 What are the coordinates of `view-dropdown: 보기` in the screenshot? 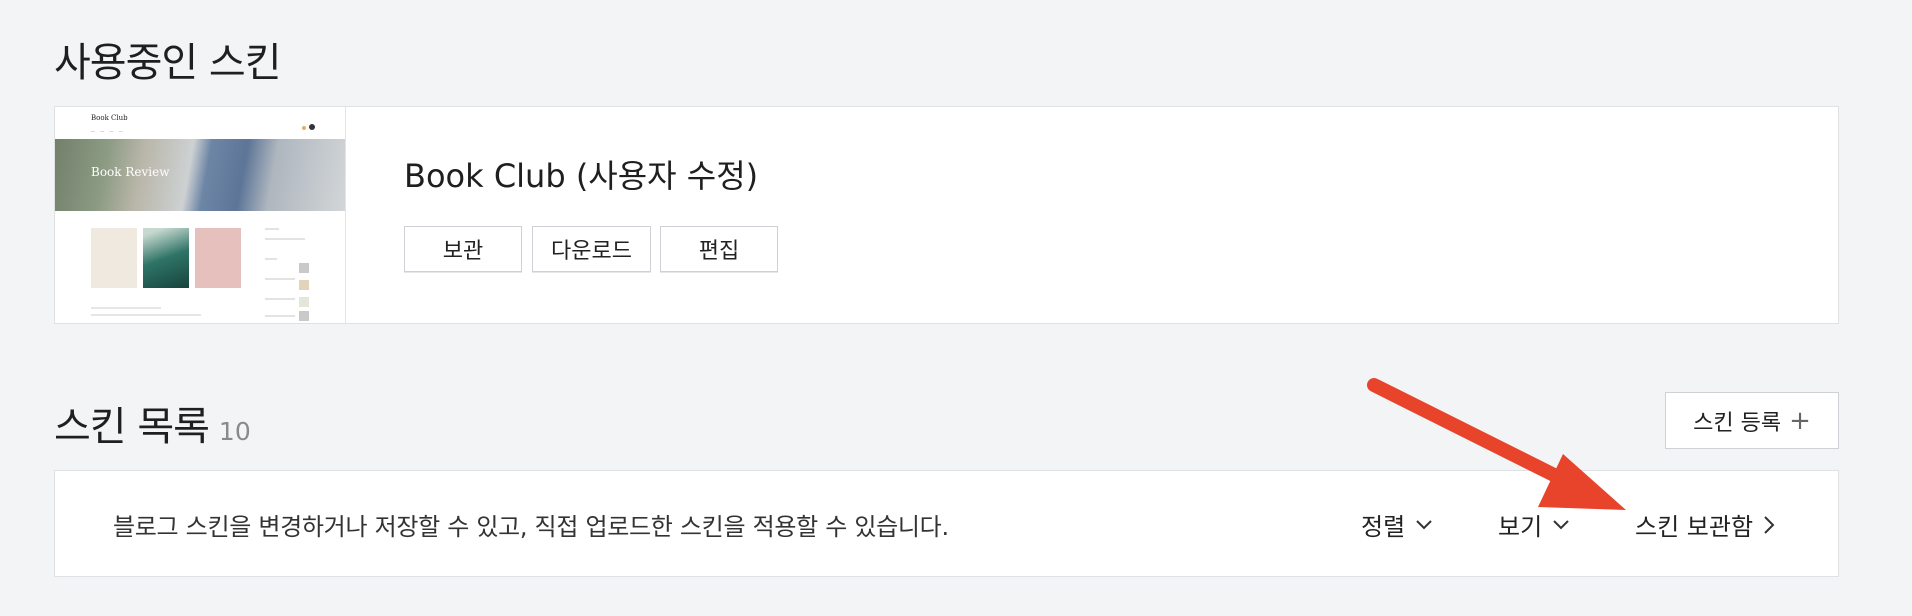 It's located at (1534, 524).